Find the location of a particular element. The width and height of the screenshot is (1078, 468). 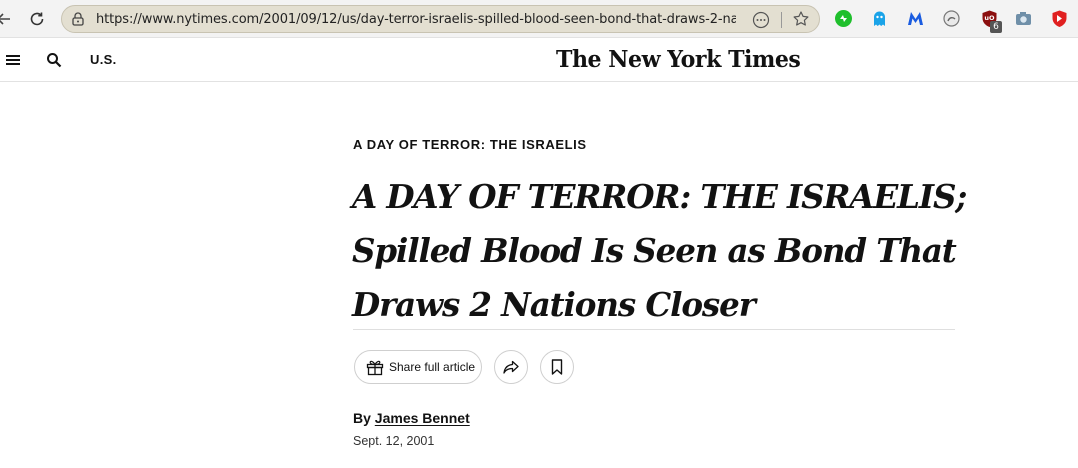

green-extension-icon is located at coordinates (843, 18).